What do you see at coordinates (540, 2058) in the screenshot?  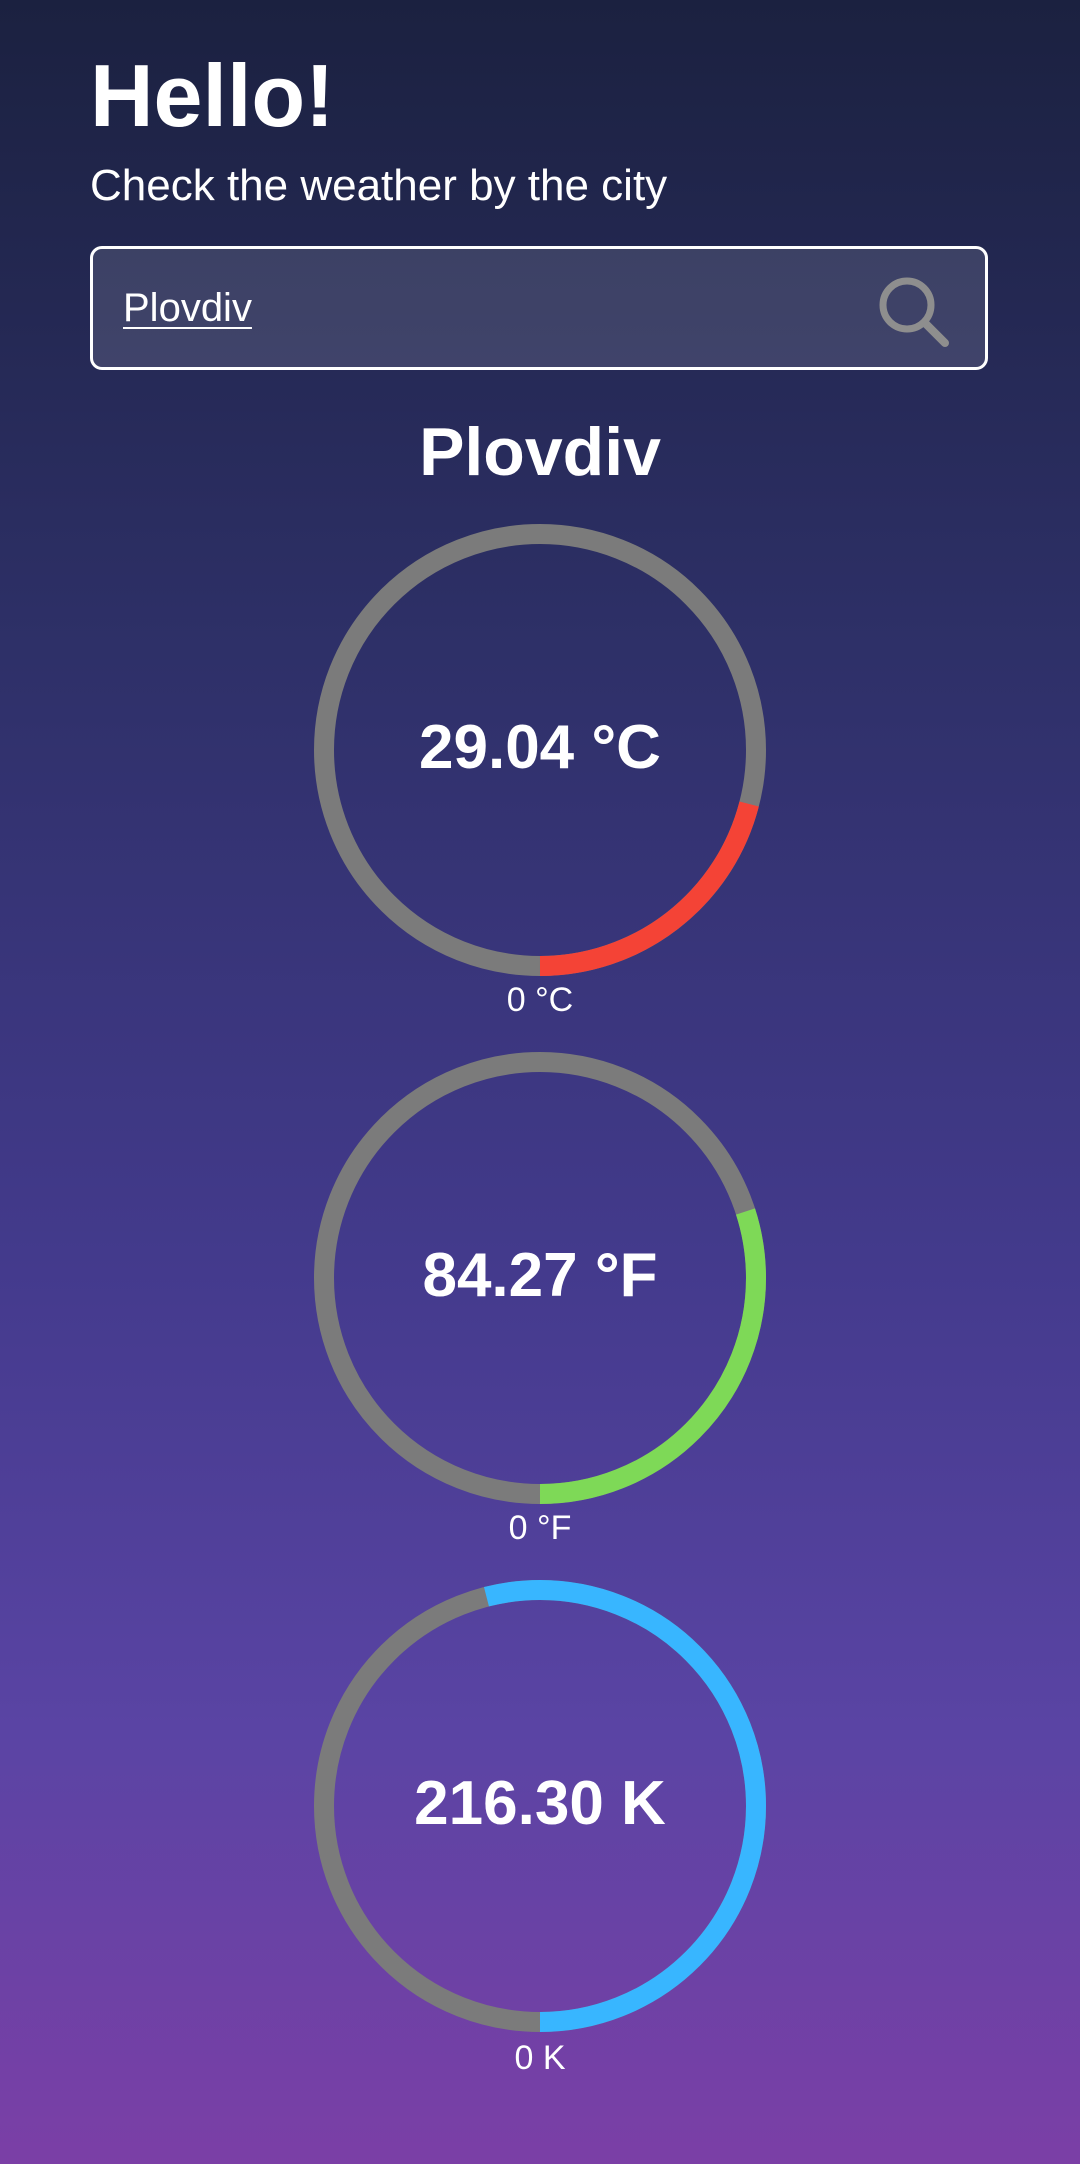 I see `kelvin-min-label: 0 K` at bounding box center [540, 2058].